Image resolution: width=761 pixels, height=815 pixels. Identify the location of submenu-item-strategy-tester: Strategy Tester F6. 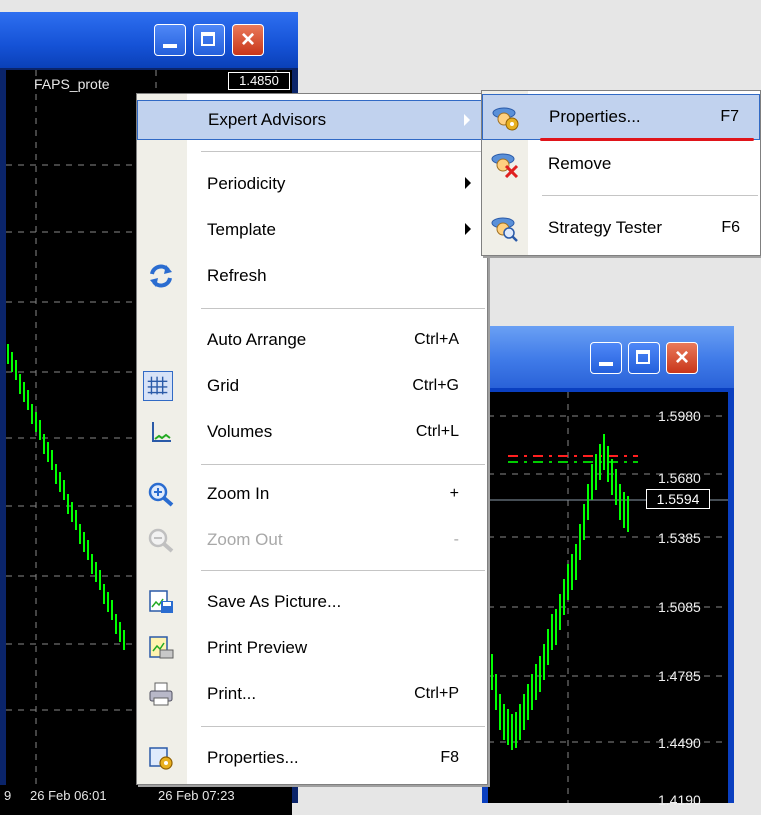
(621, 228).